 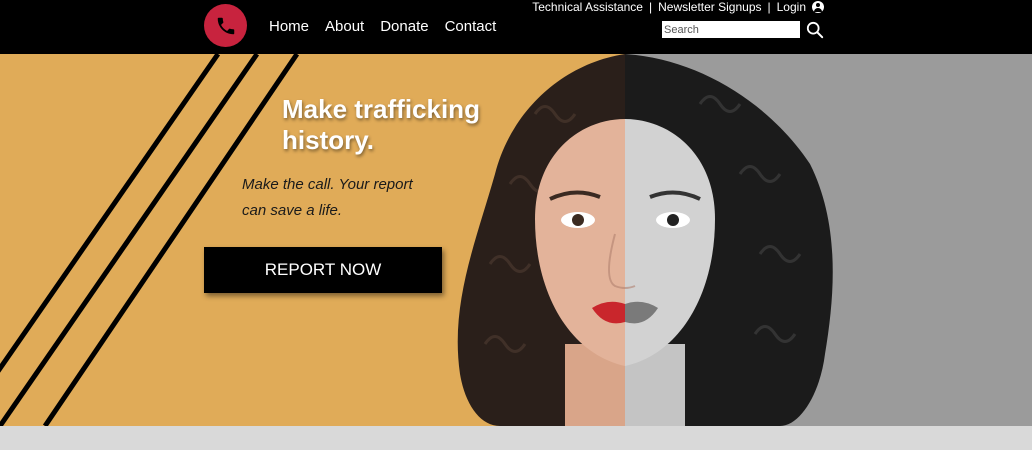 What do you see at coordinates (344, 26) in the screenshot?
I see `nav-about: About` at bounding box center [344, 26].